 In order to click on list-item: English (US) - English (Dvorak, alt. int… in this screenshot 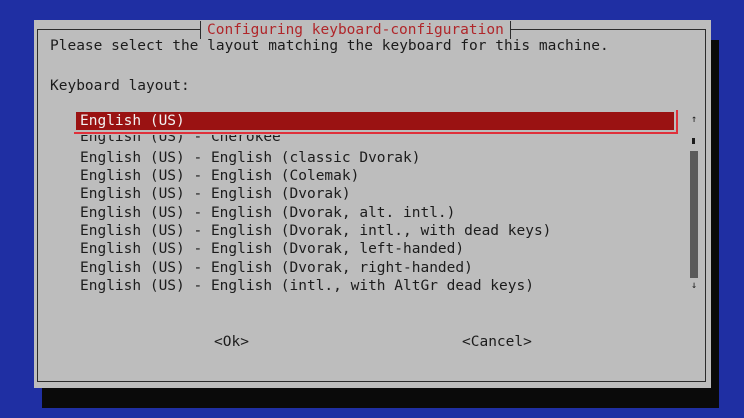, I will do `click(267, 213)`.